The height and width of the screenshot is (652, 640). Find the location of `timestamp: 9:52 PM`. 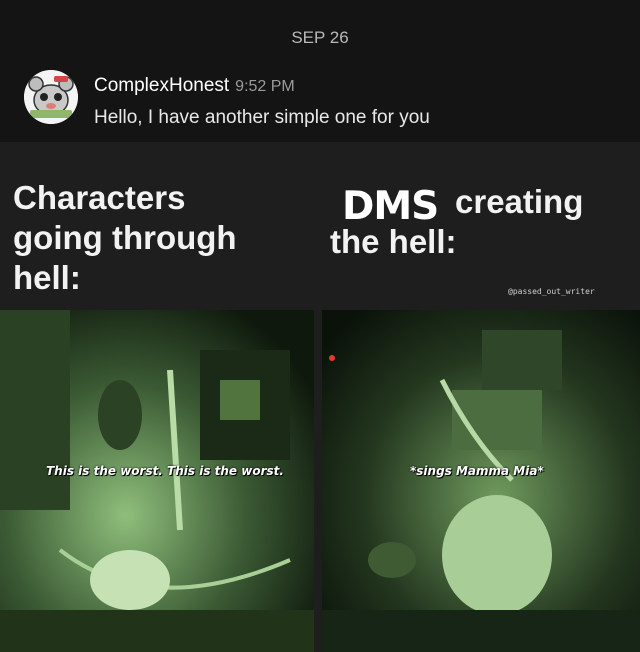

timestamp: 9:52 PM is located at coordinates (265, 86).